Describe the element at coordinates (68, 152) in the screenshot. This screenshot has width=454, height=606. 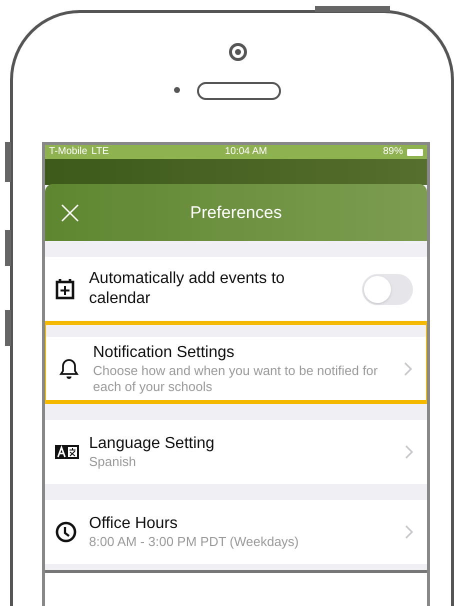
I see `carrier-name: T-Mobile` at that location.